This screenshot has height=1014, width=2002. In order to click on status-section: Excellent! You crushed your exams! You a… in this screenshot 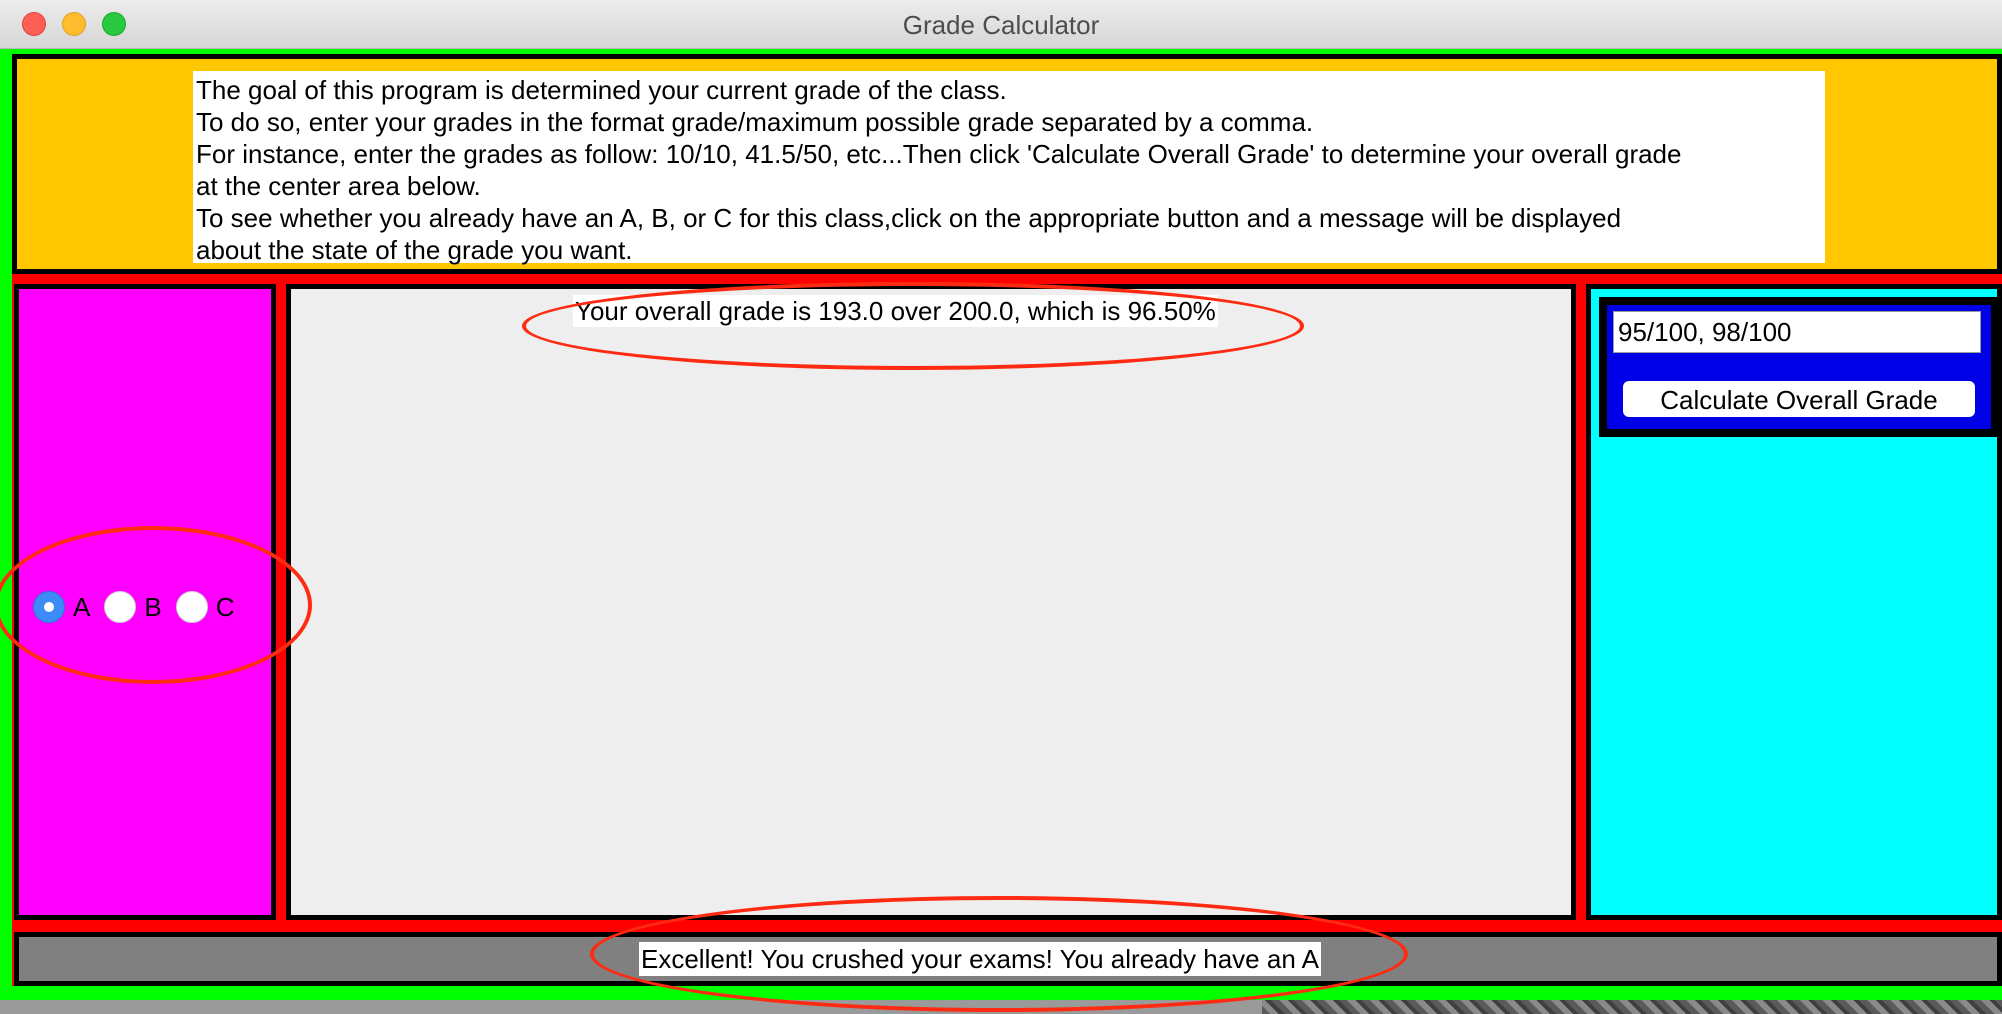, I will do `click(1007, 956)`.